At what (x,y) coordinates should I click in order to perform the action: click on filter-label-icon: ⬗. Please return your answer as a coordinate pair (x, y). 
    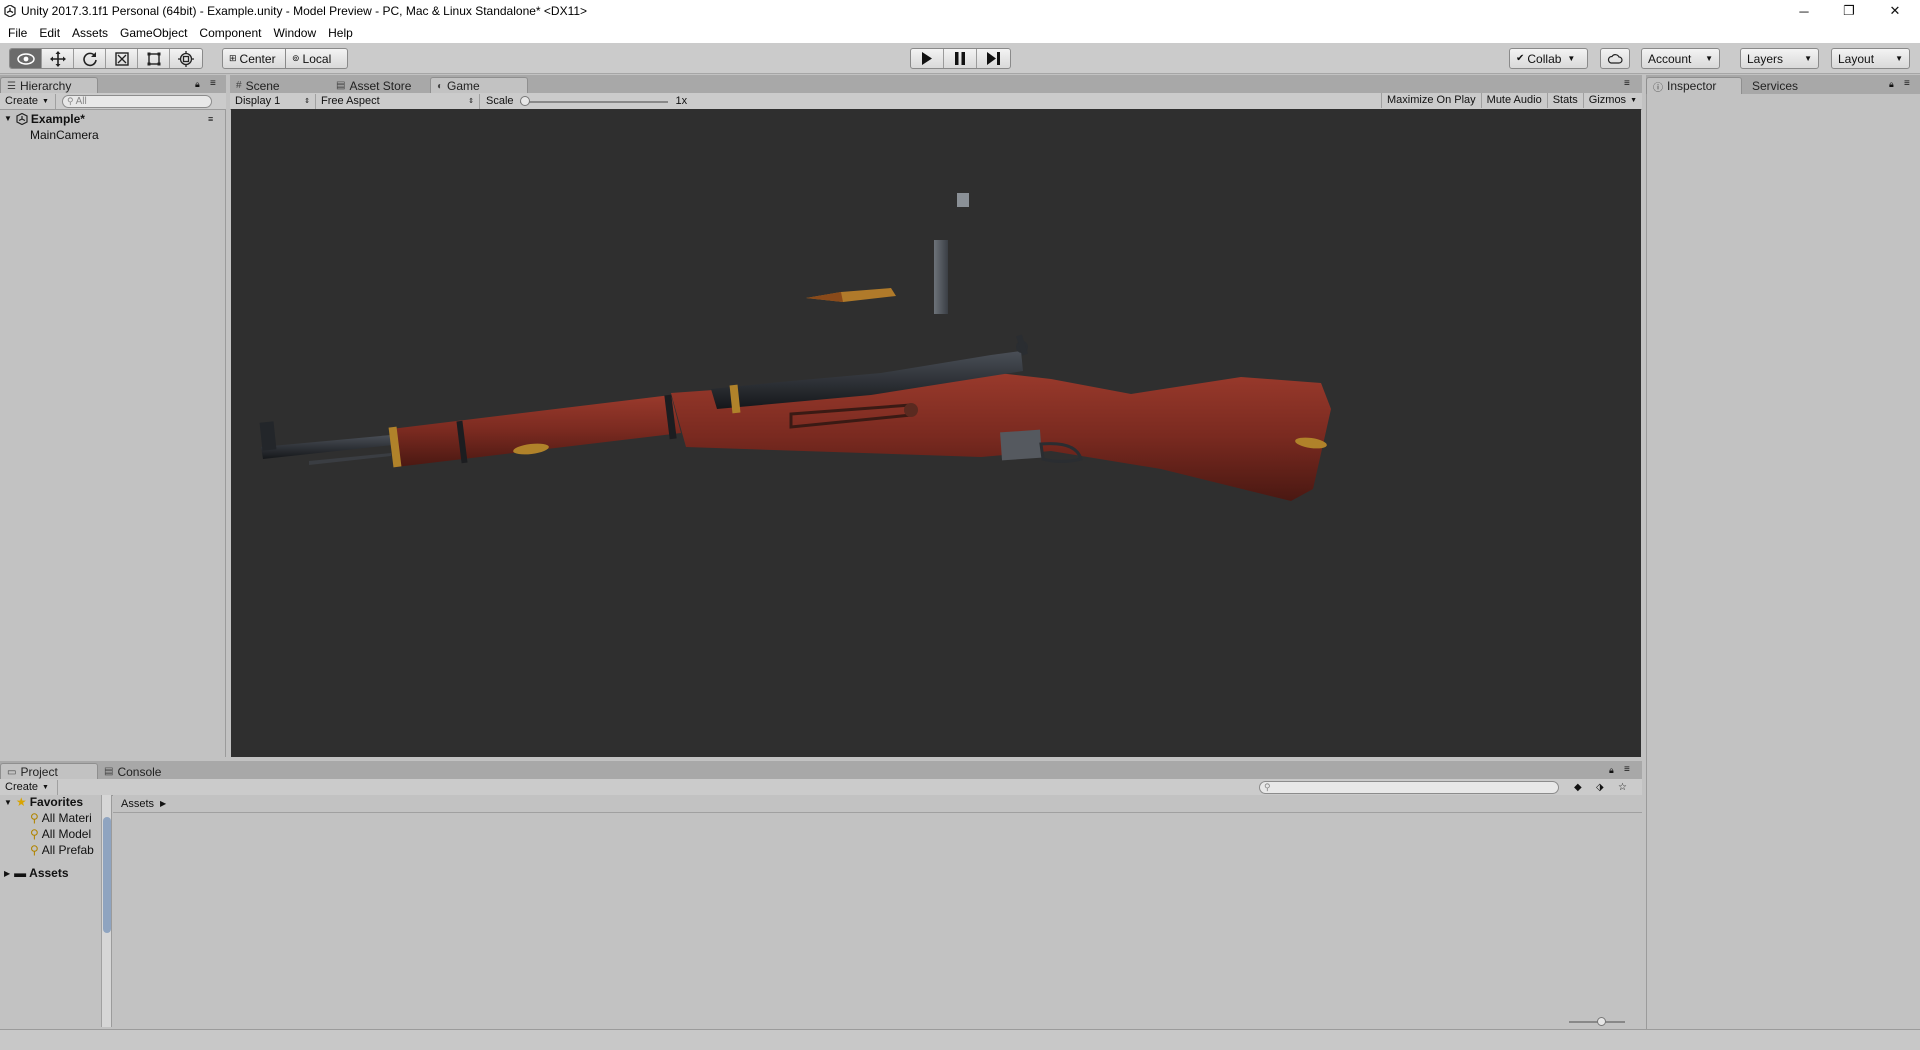
    Looking at the image, I should click on (1600, 787).